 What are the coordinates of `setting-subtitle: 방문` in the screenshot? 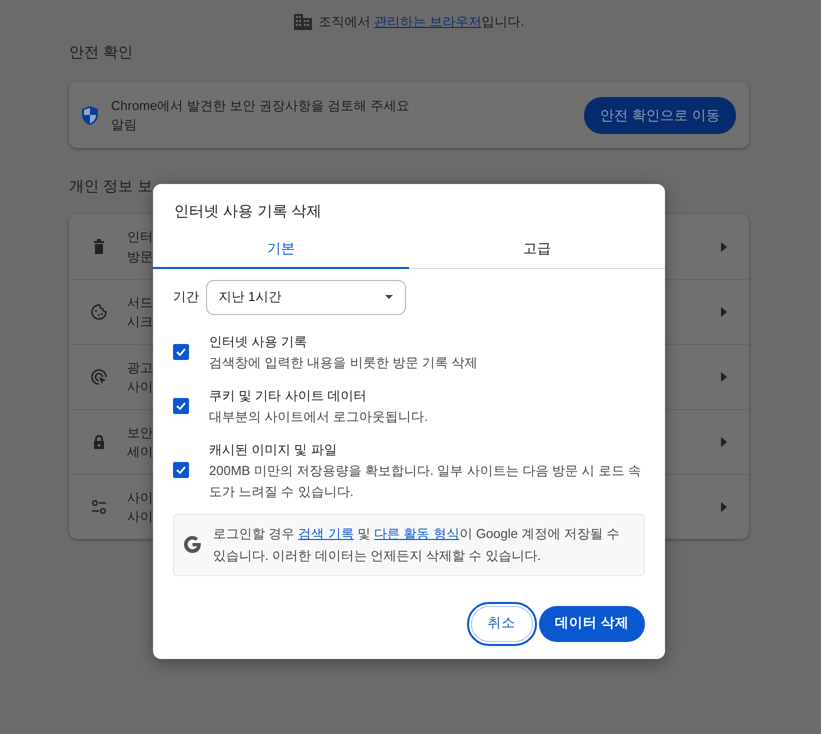 It's located at (140, 256).